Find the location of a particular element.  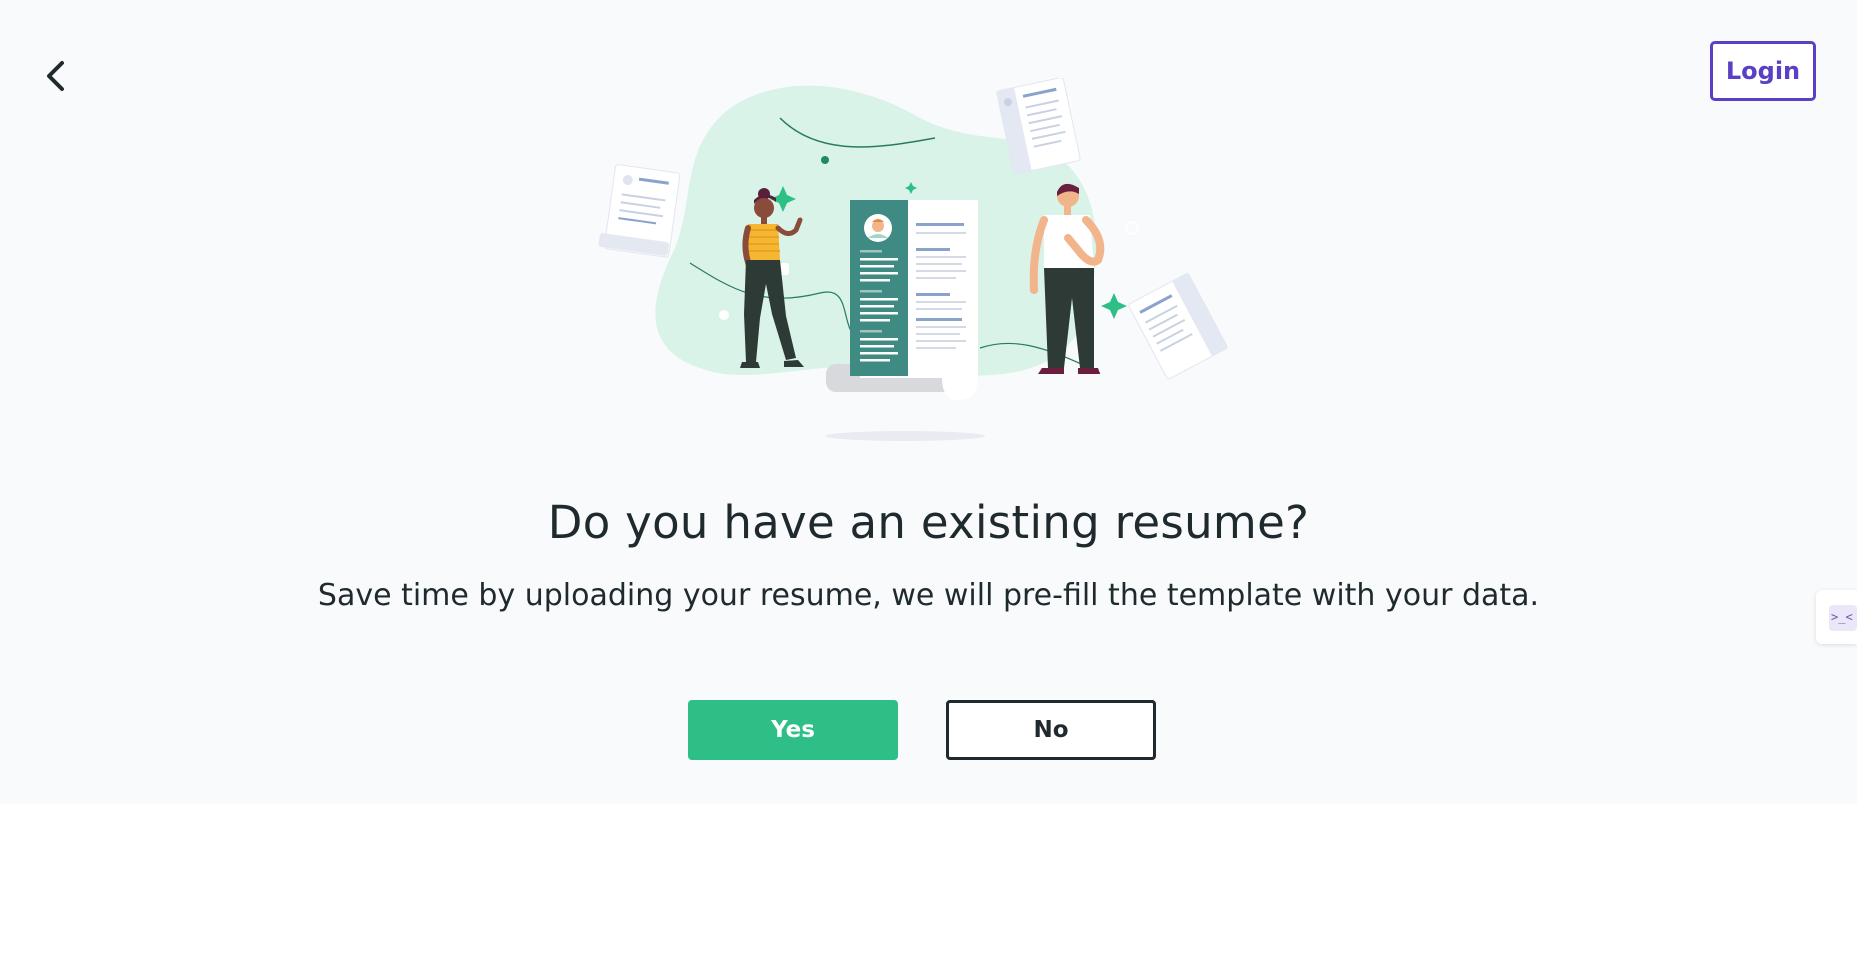

side-chat-widget: >_< is located at coordinates (1836, 617).